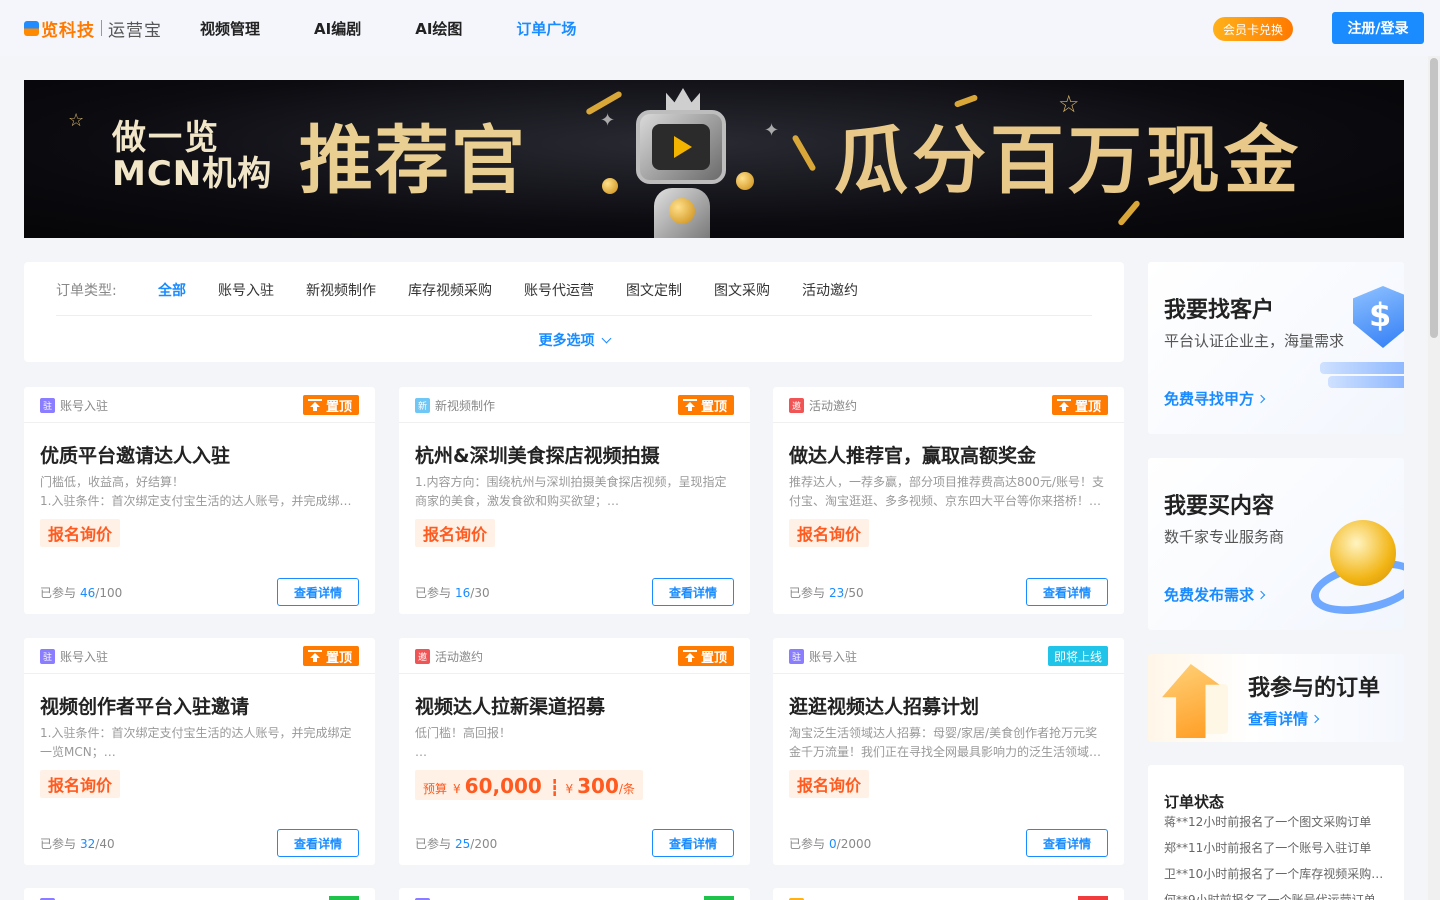 This screenshot has width=1440, height=900. I want to click on page-scrollbar, so click(1434, 478).